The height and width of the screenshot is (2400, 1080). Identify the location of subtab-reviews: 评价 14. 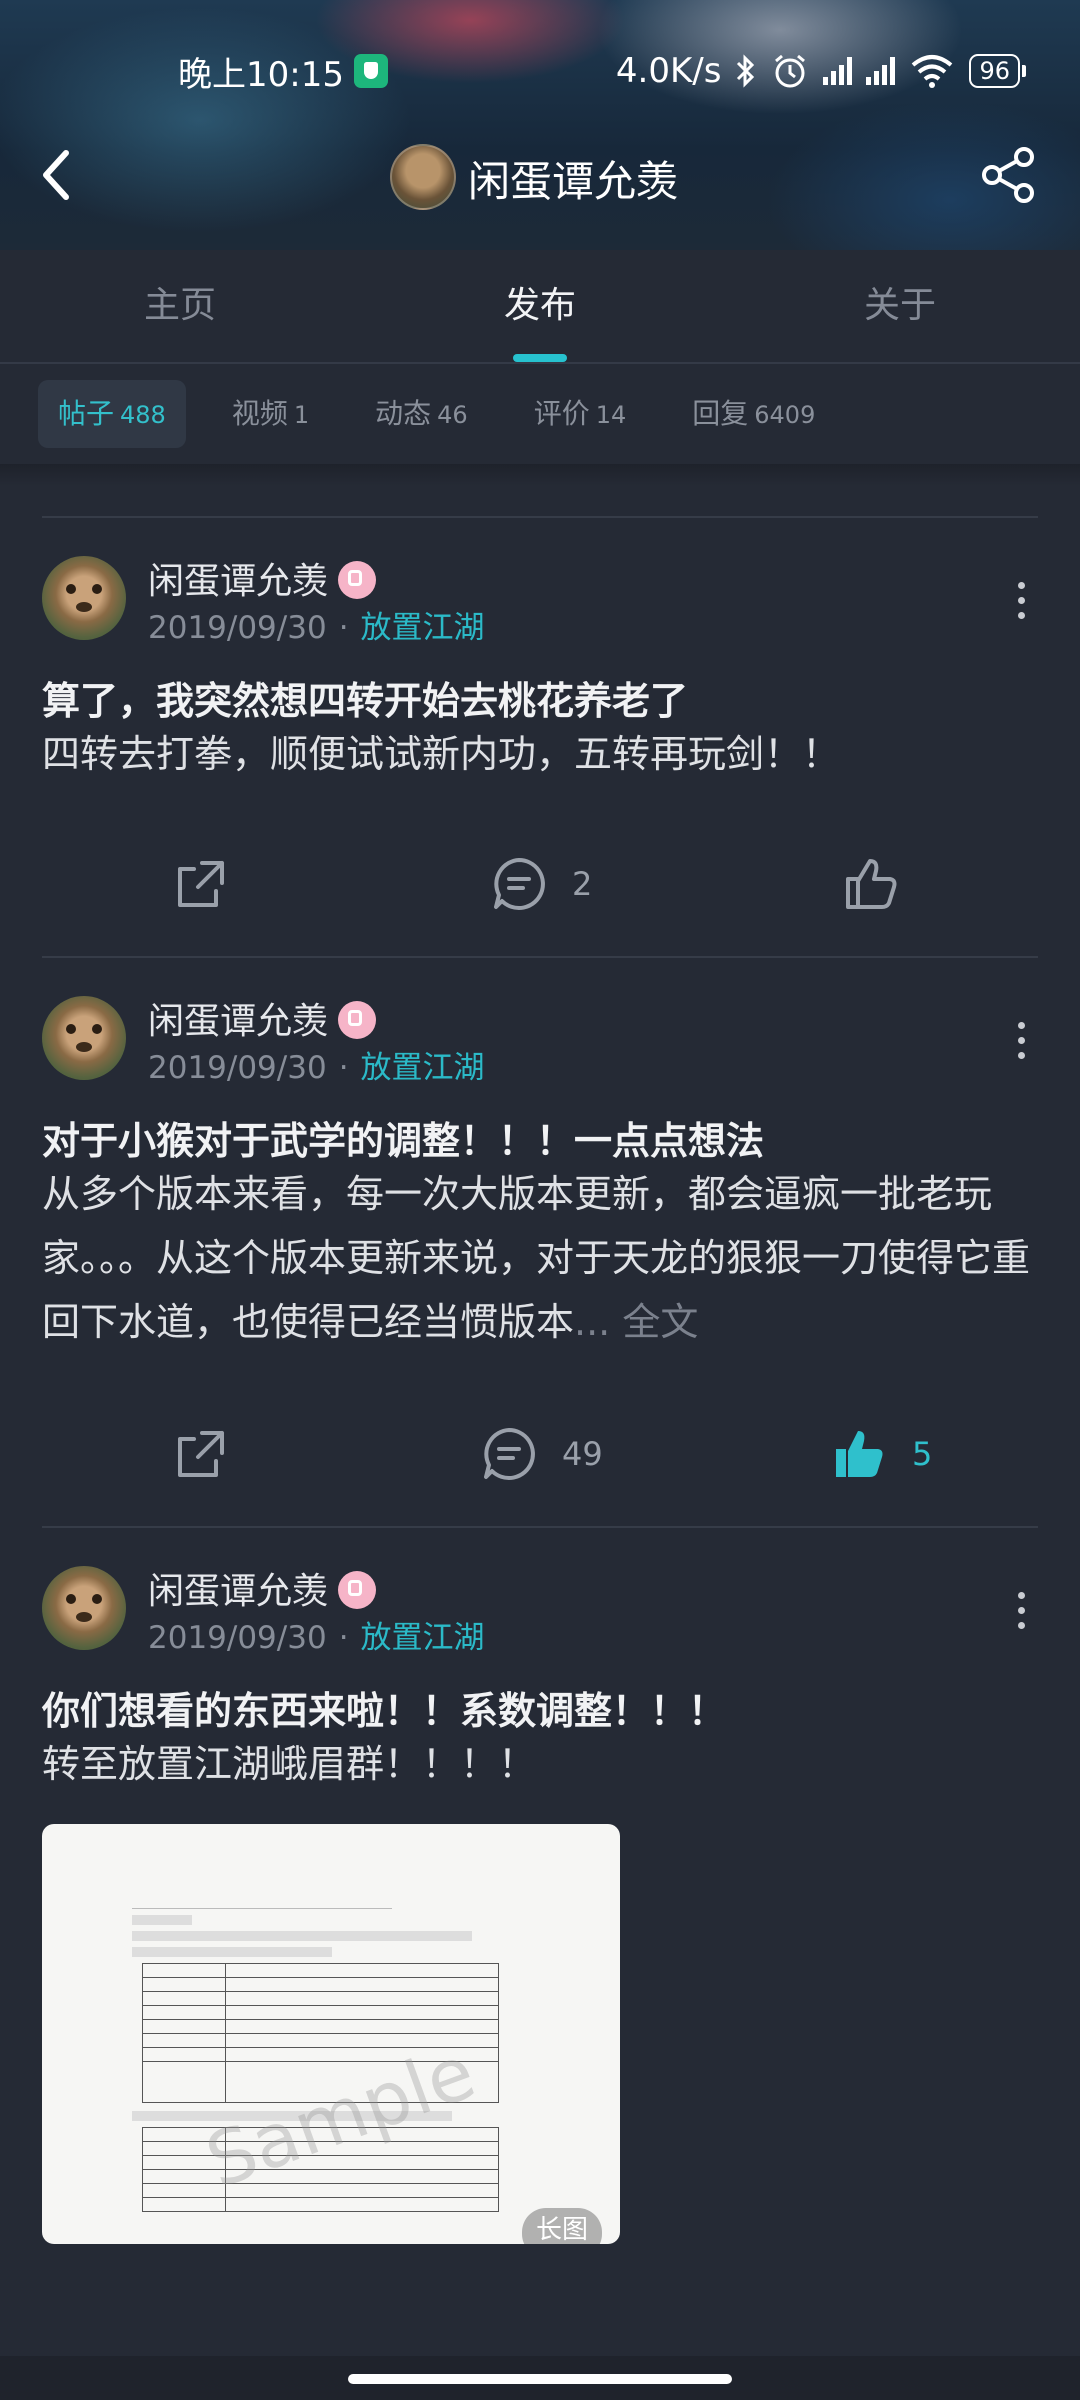
(580, 414).